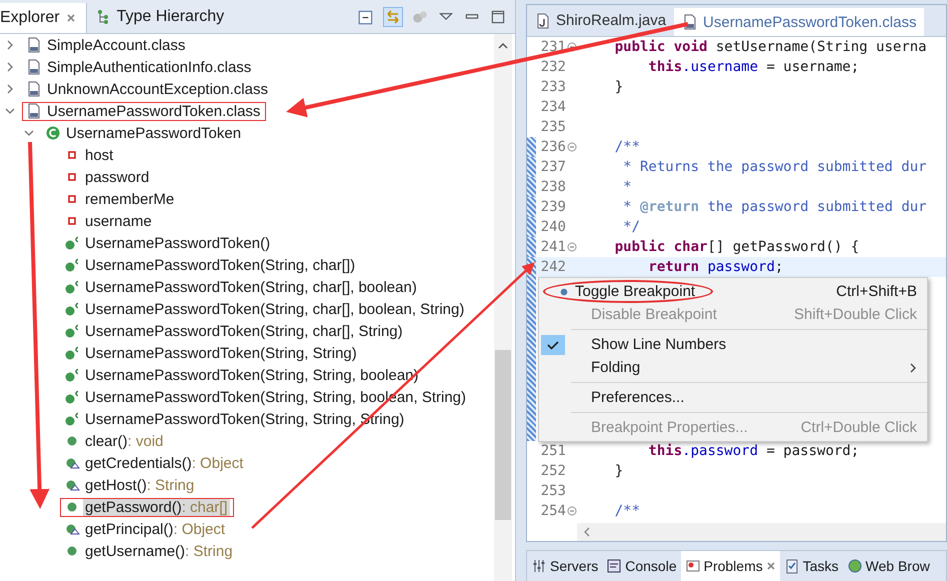  I want to click on view-tab: Explorer, so click(43, 18).